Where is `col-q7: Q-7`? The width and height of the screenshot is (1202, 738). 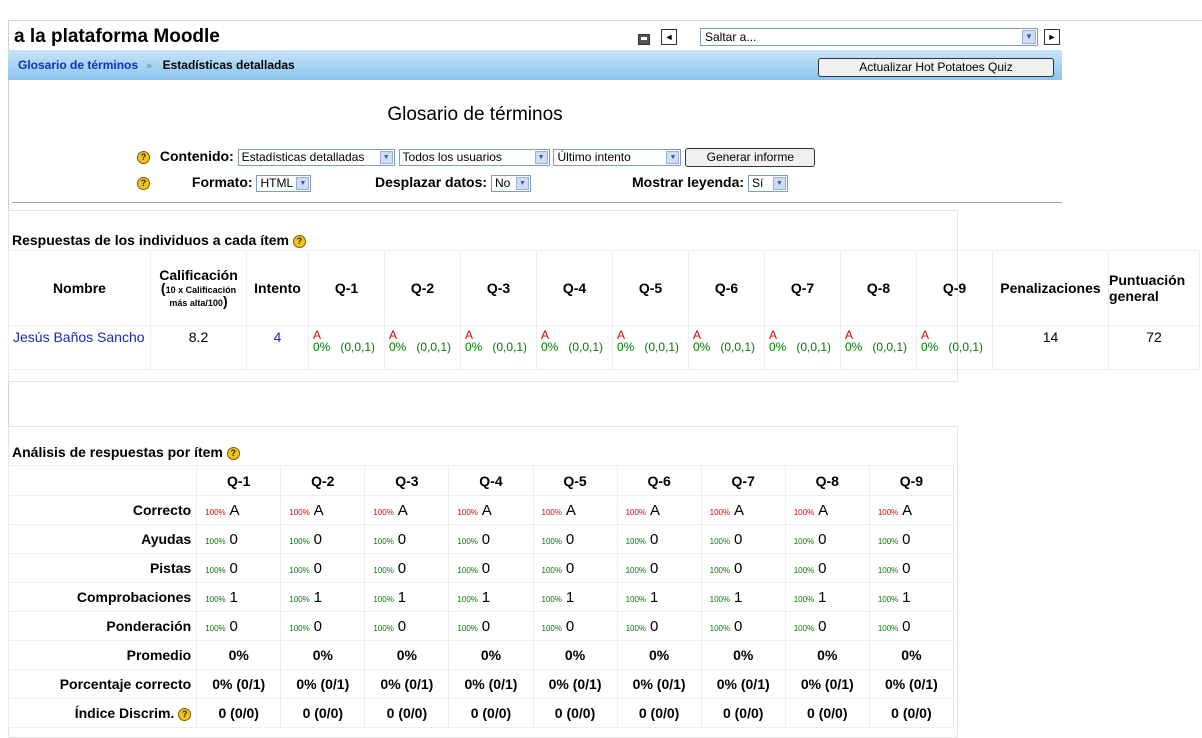 col-q7: Q-7 is located at coordinates (743, 480).